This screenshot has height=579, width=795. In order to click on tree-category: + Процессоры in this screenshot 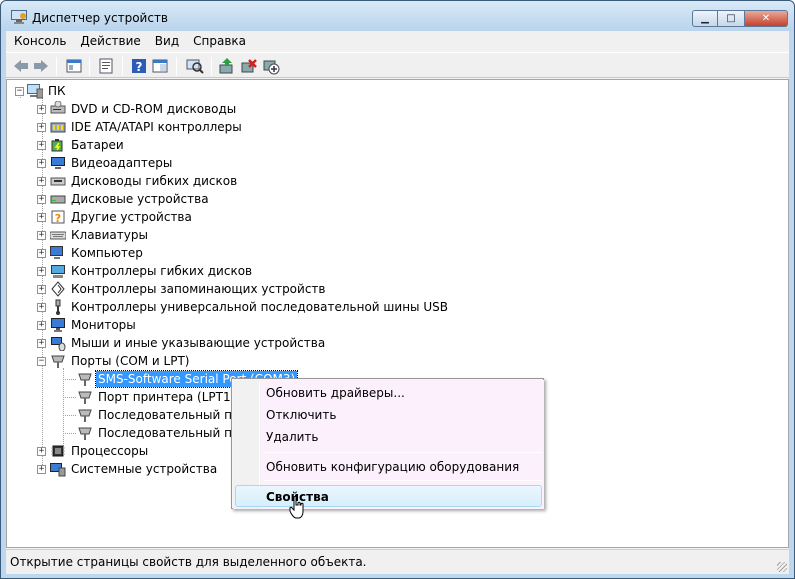, I will do `click(93, 451)`.